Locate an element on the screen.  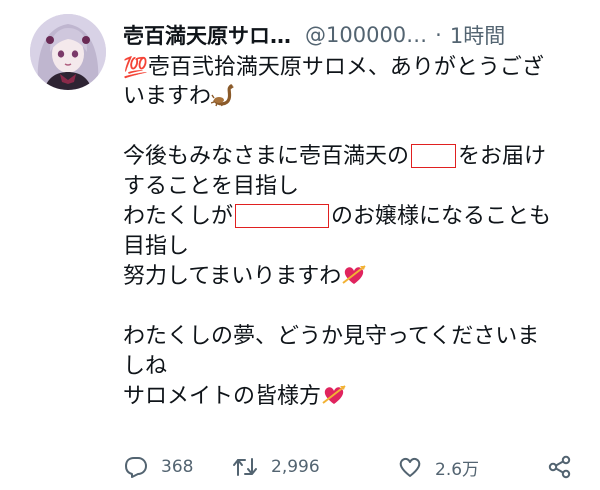
text-line-7: 努力してまいりますわ is located at coordinates (358, 277).